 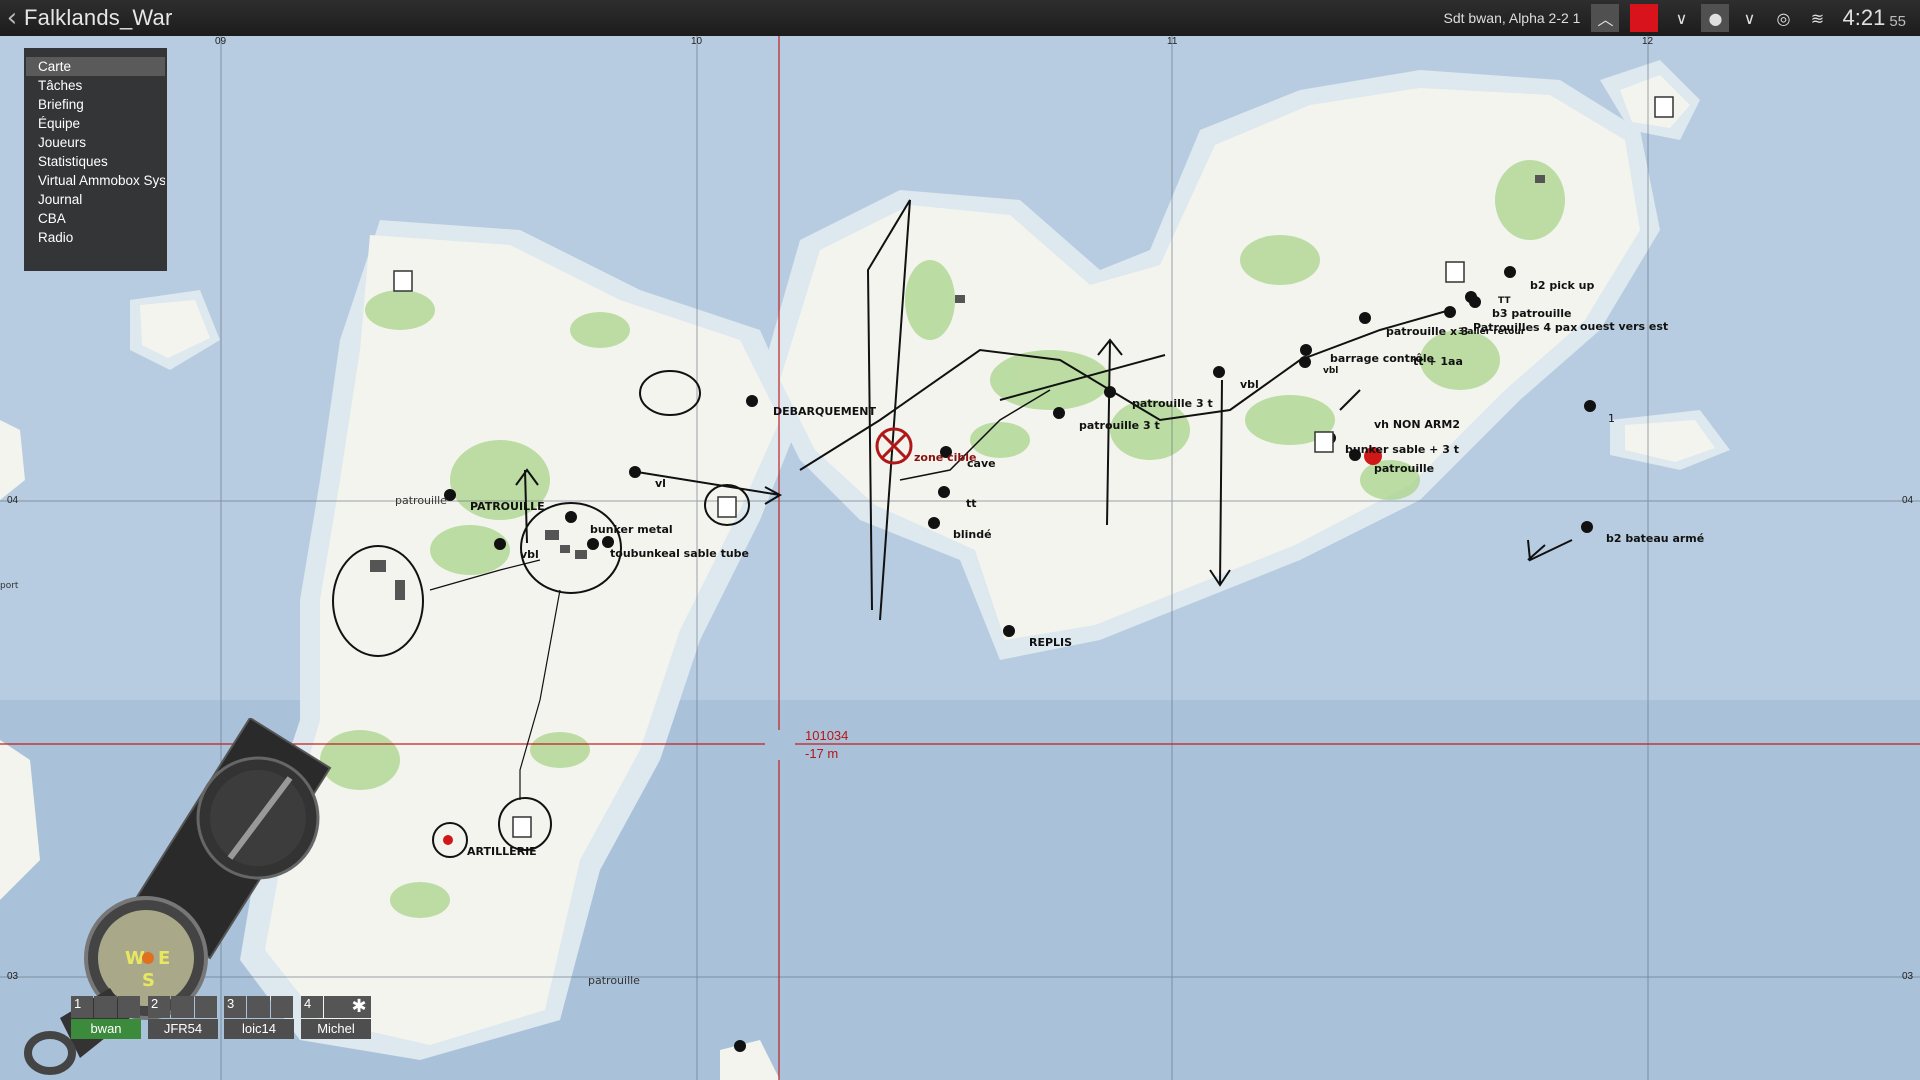 What do you see at coordinates (1655, 538) in the screenshot?
I see `marker-b2-bateau: b2 bateau armé` at bounding box center [1655, 538].